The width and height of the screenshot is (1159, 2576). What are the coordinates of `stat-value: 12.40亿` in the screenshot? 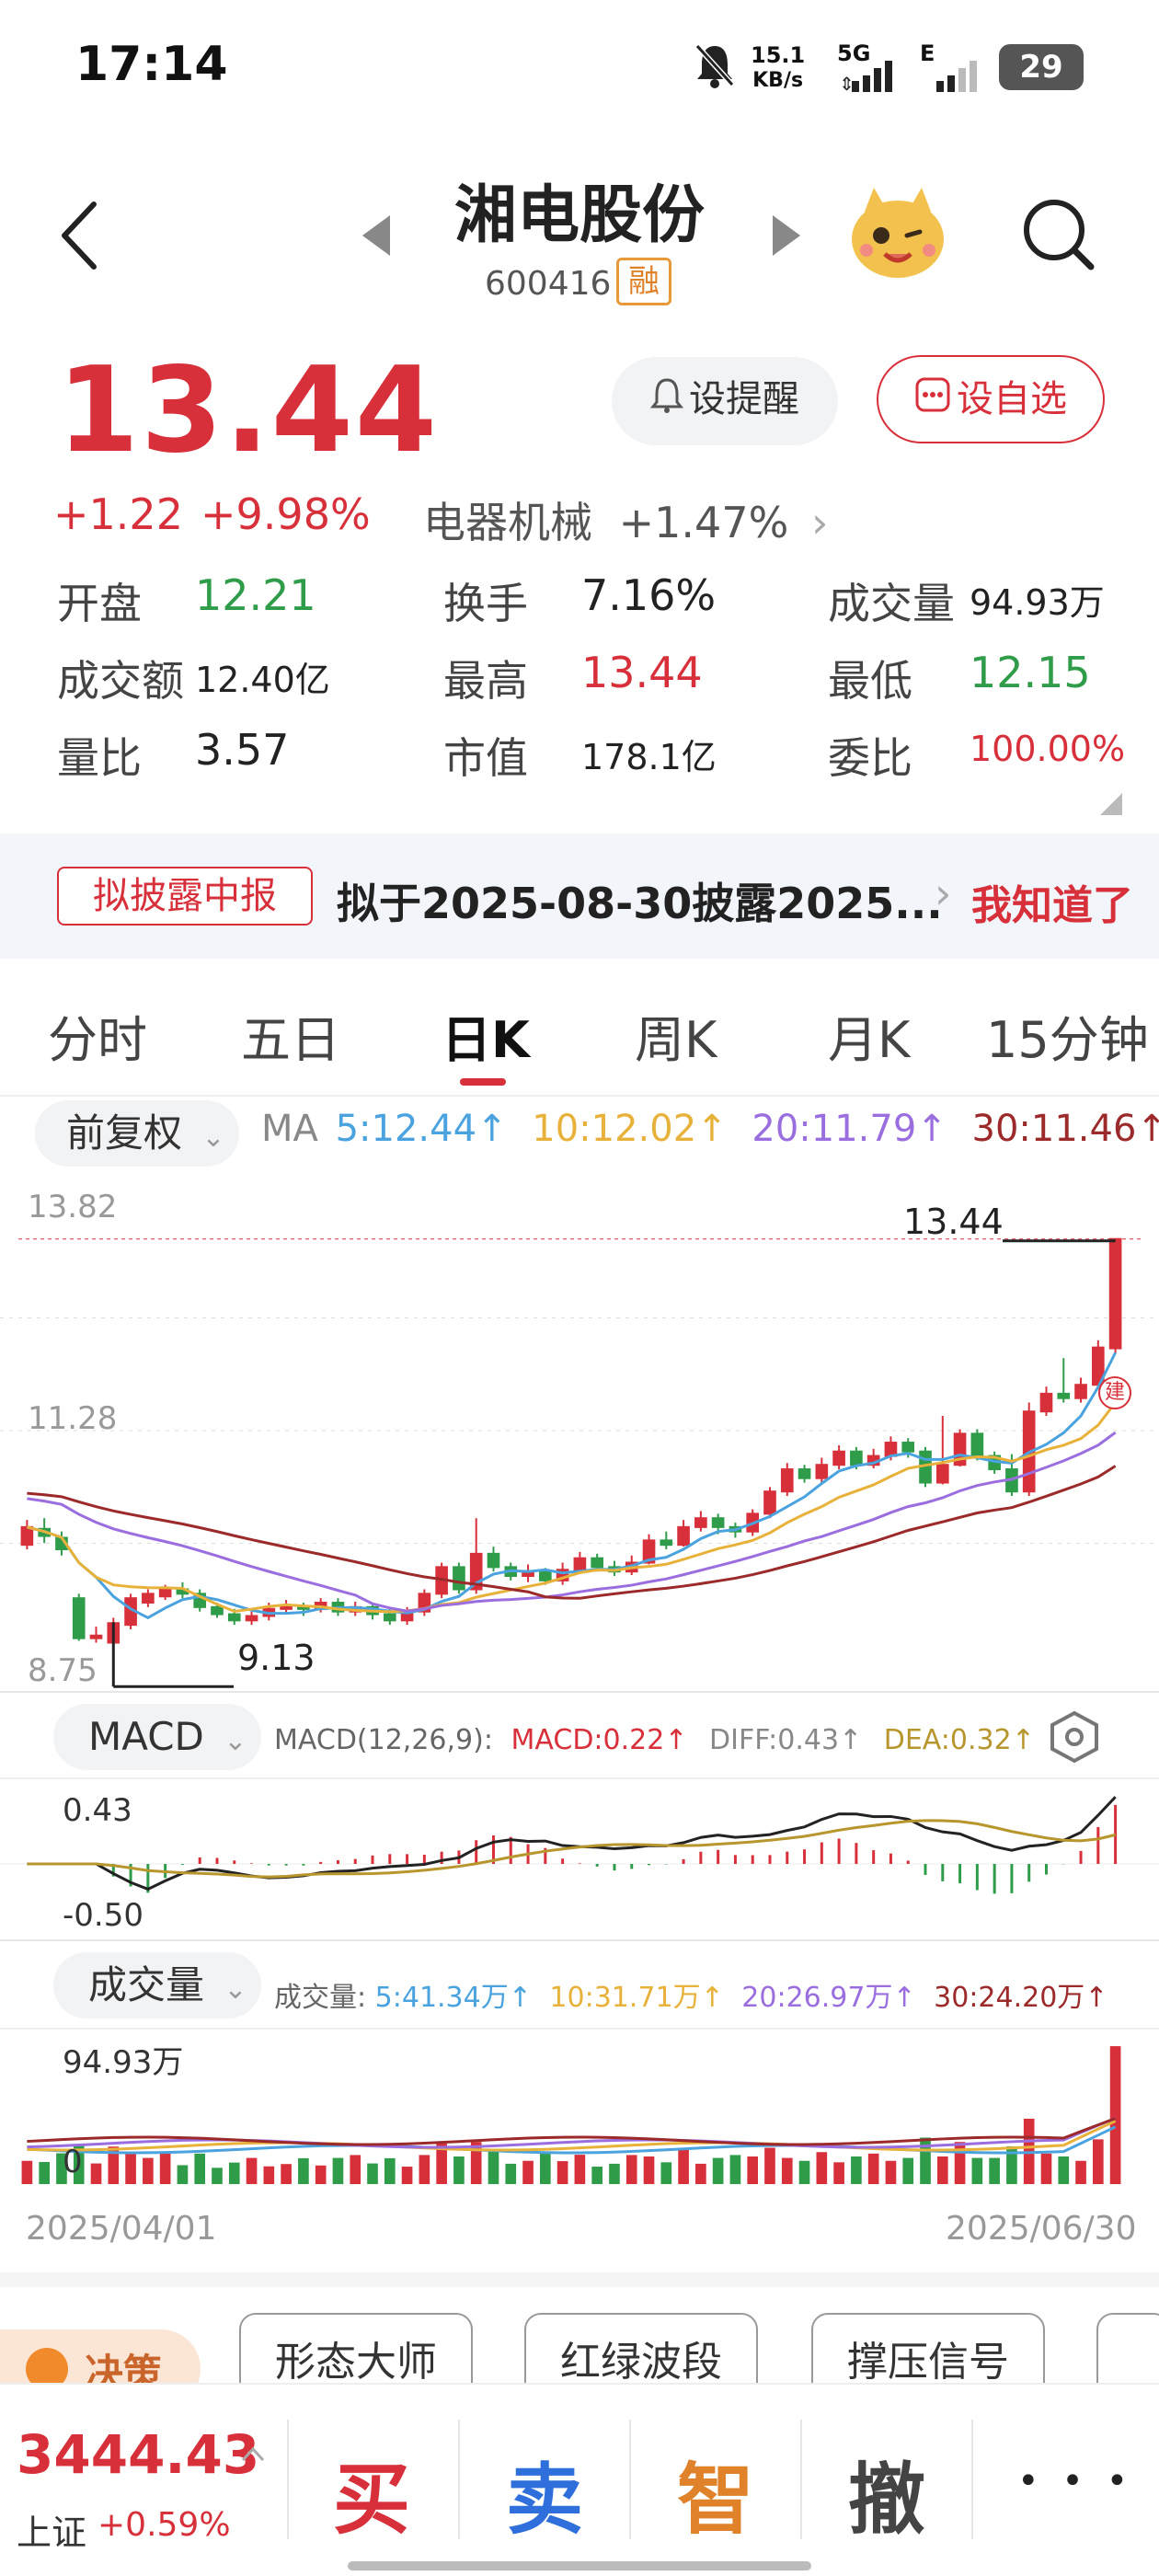 It's located at (262, 680).